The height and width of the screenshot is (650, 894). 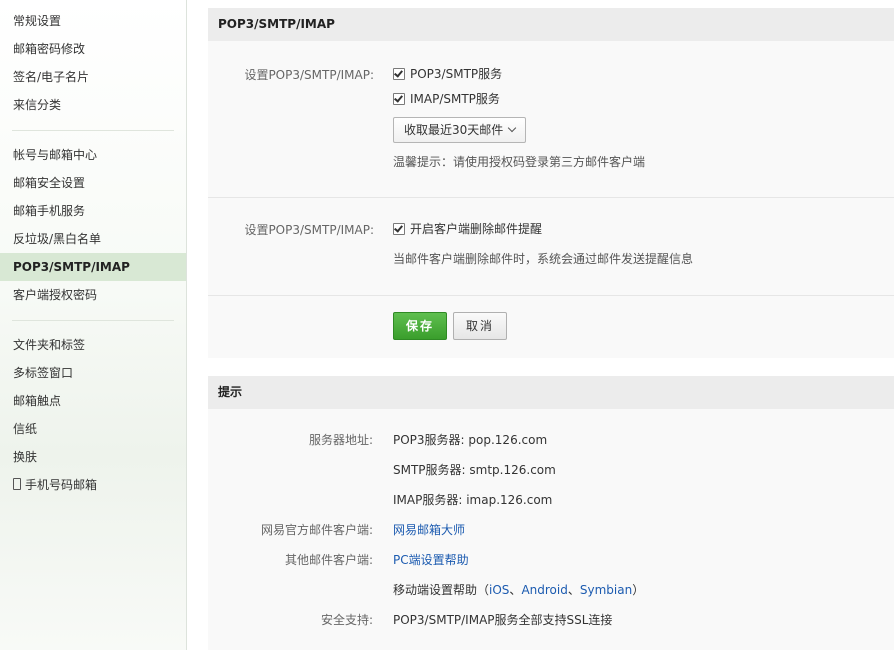 I want to click on panel-title: POP3/SMTP/IMAP, so click(x=551, y=24).